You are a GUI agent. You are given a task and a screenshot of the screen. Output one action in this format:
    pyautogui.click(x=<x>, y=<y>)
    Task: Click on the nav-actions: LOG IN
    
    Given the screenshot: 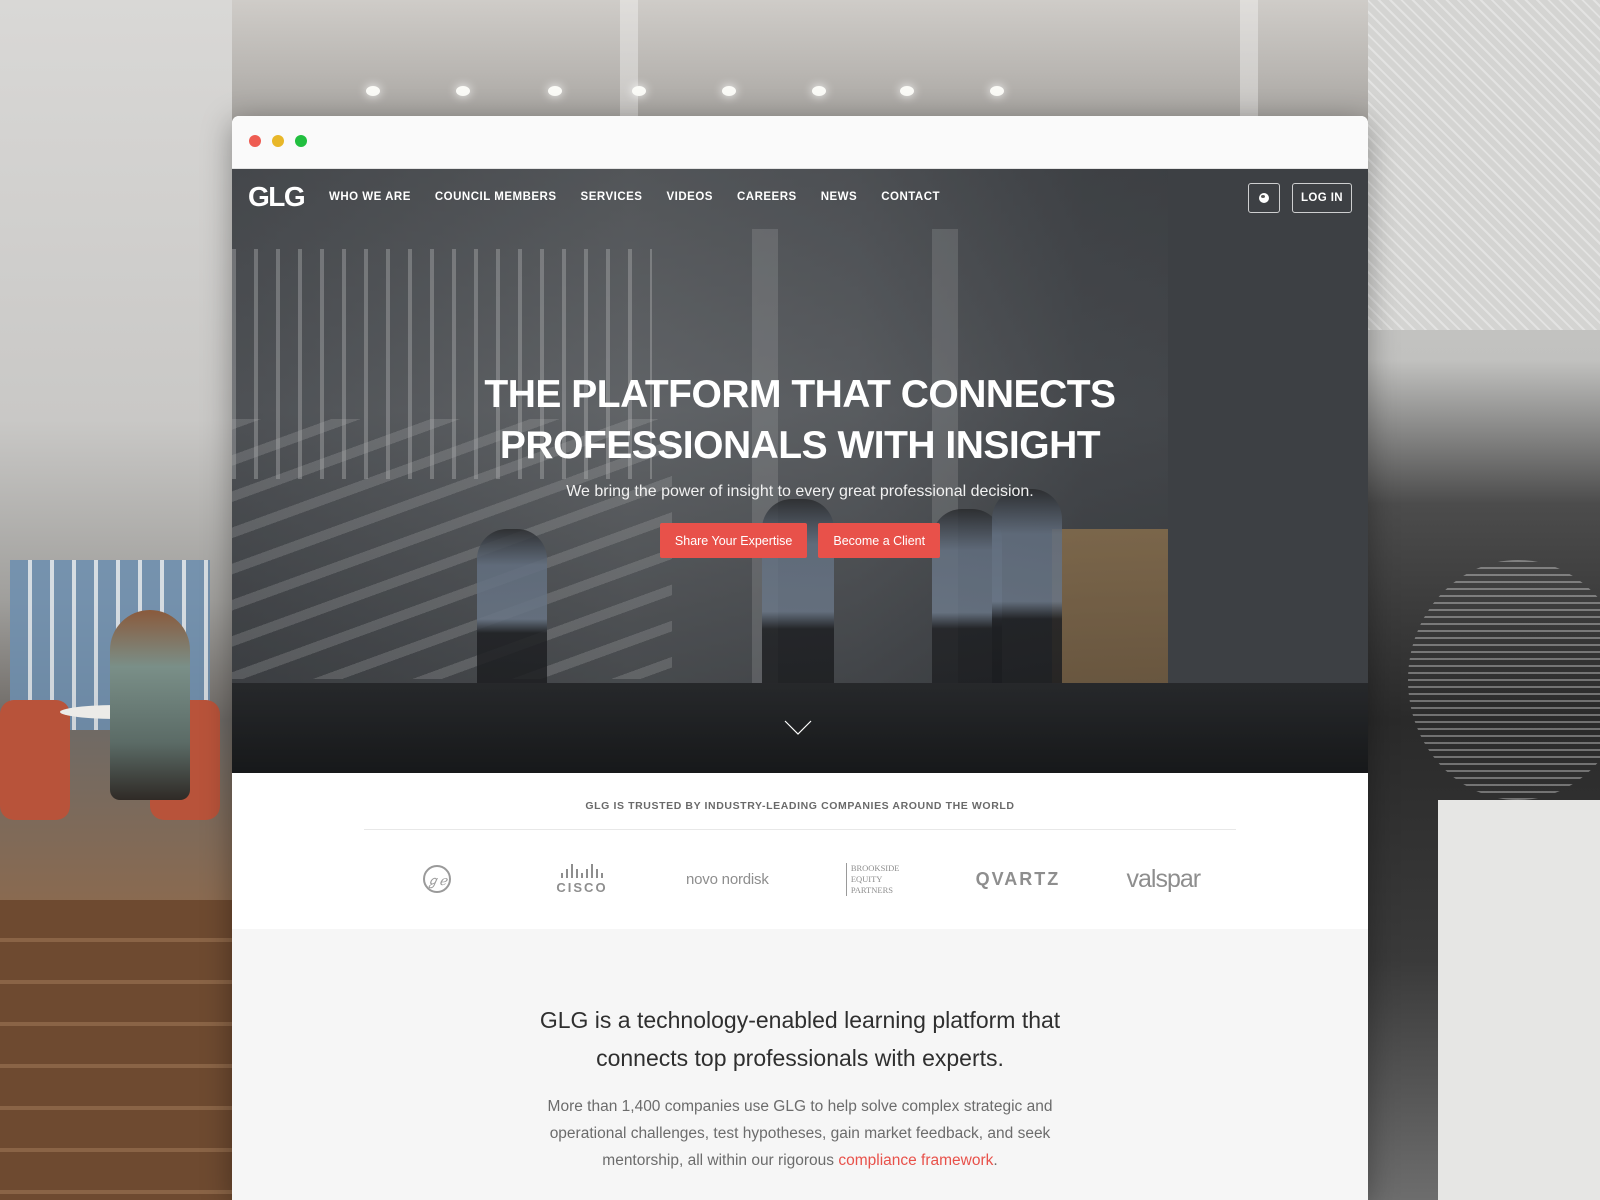 What is the action you would take?
    pyautogui.click(x=1300, y=198)
    